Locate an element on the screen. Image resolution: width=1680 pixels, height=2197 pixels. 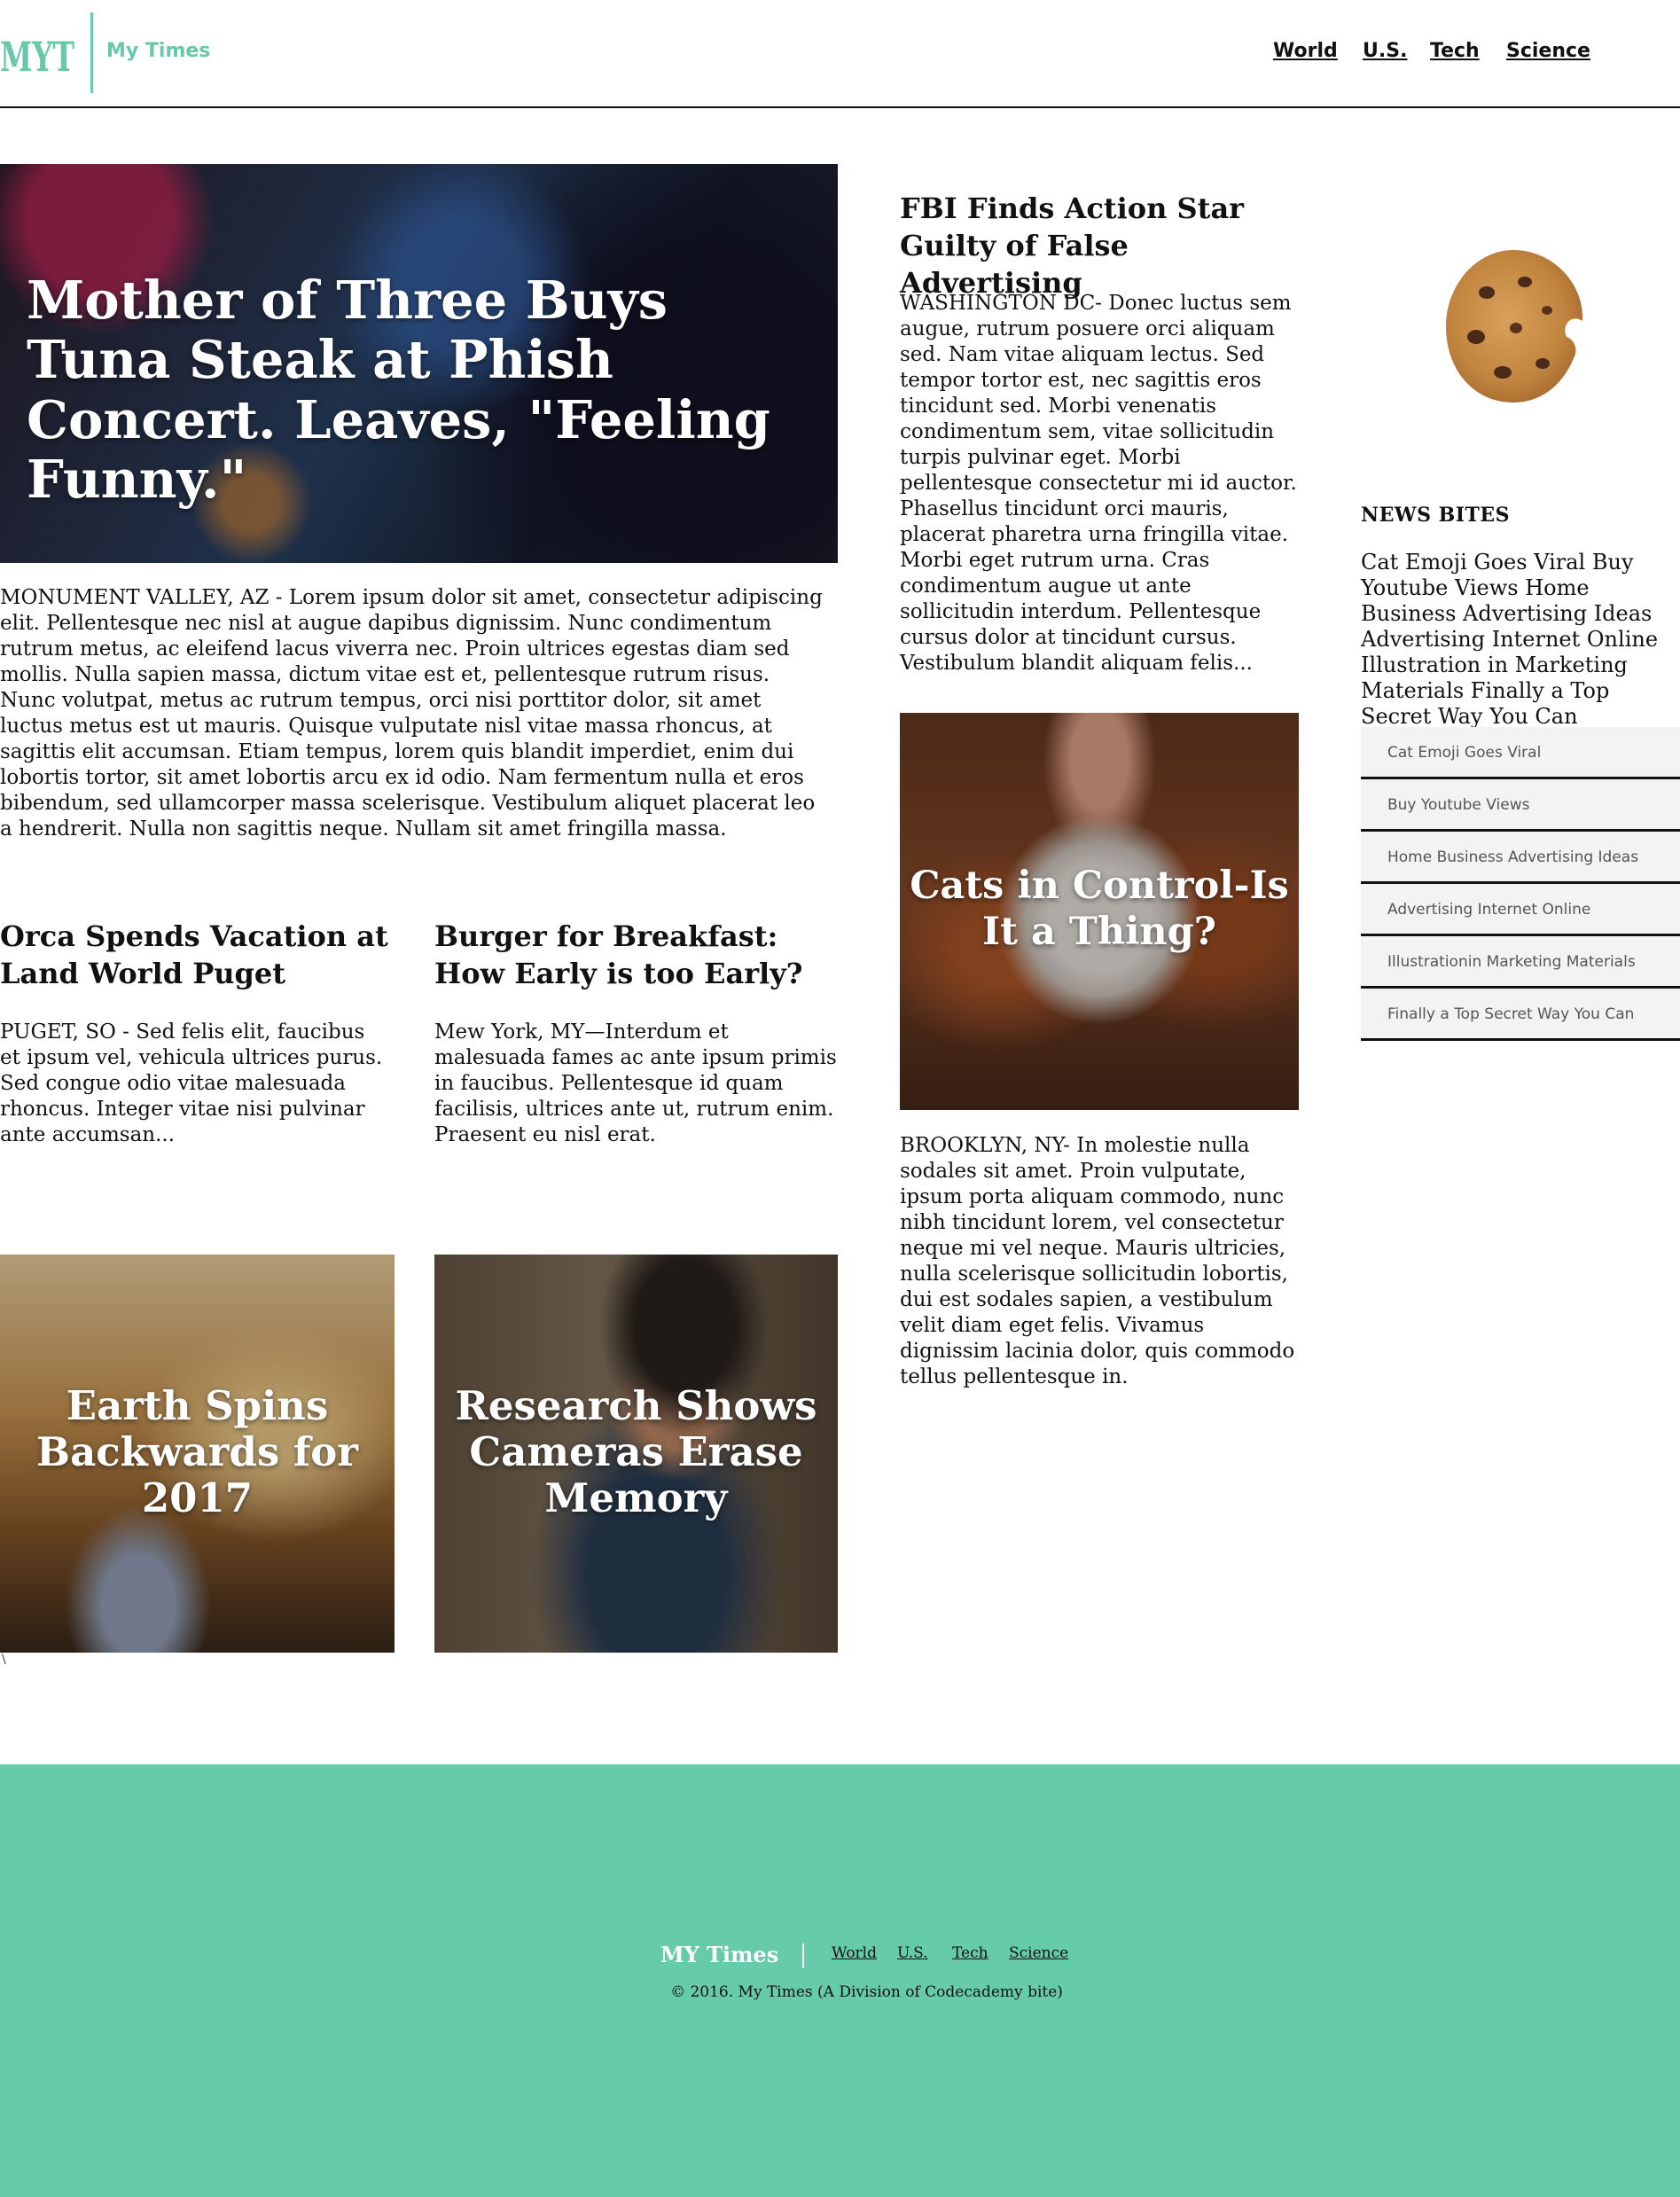
news-bite-item: Advertising Internet Online is located at coordinates (1520, 910).